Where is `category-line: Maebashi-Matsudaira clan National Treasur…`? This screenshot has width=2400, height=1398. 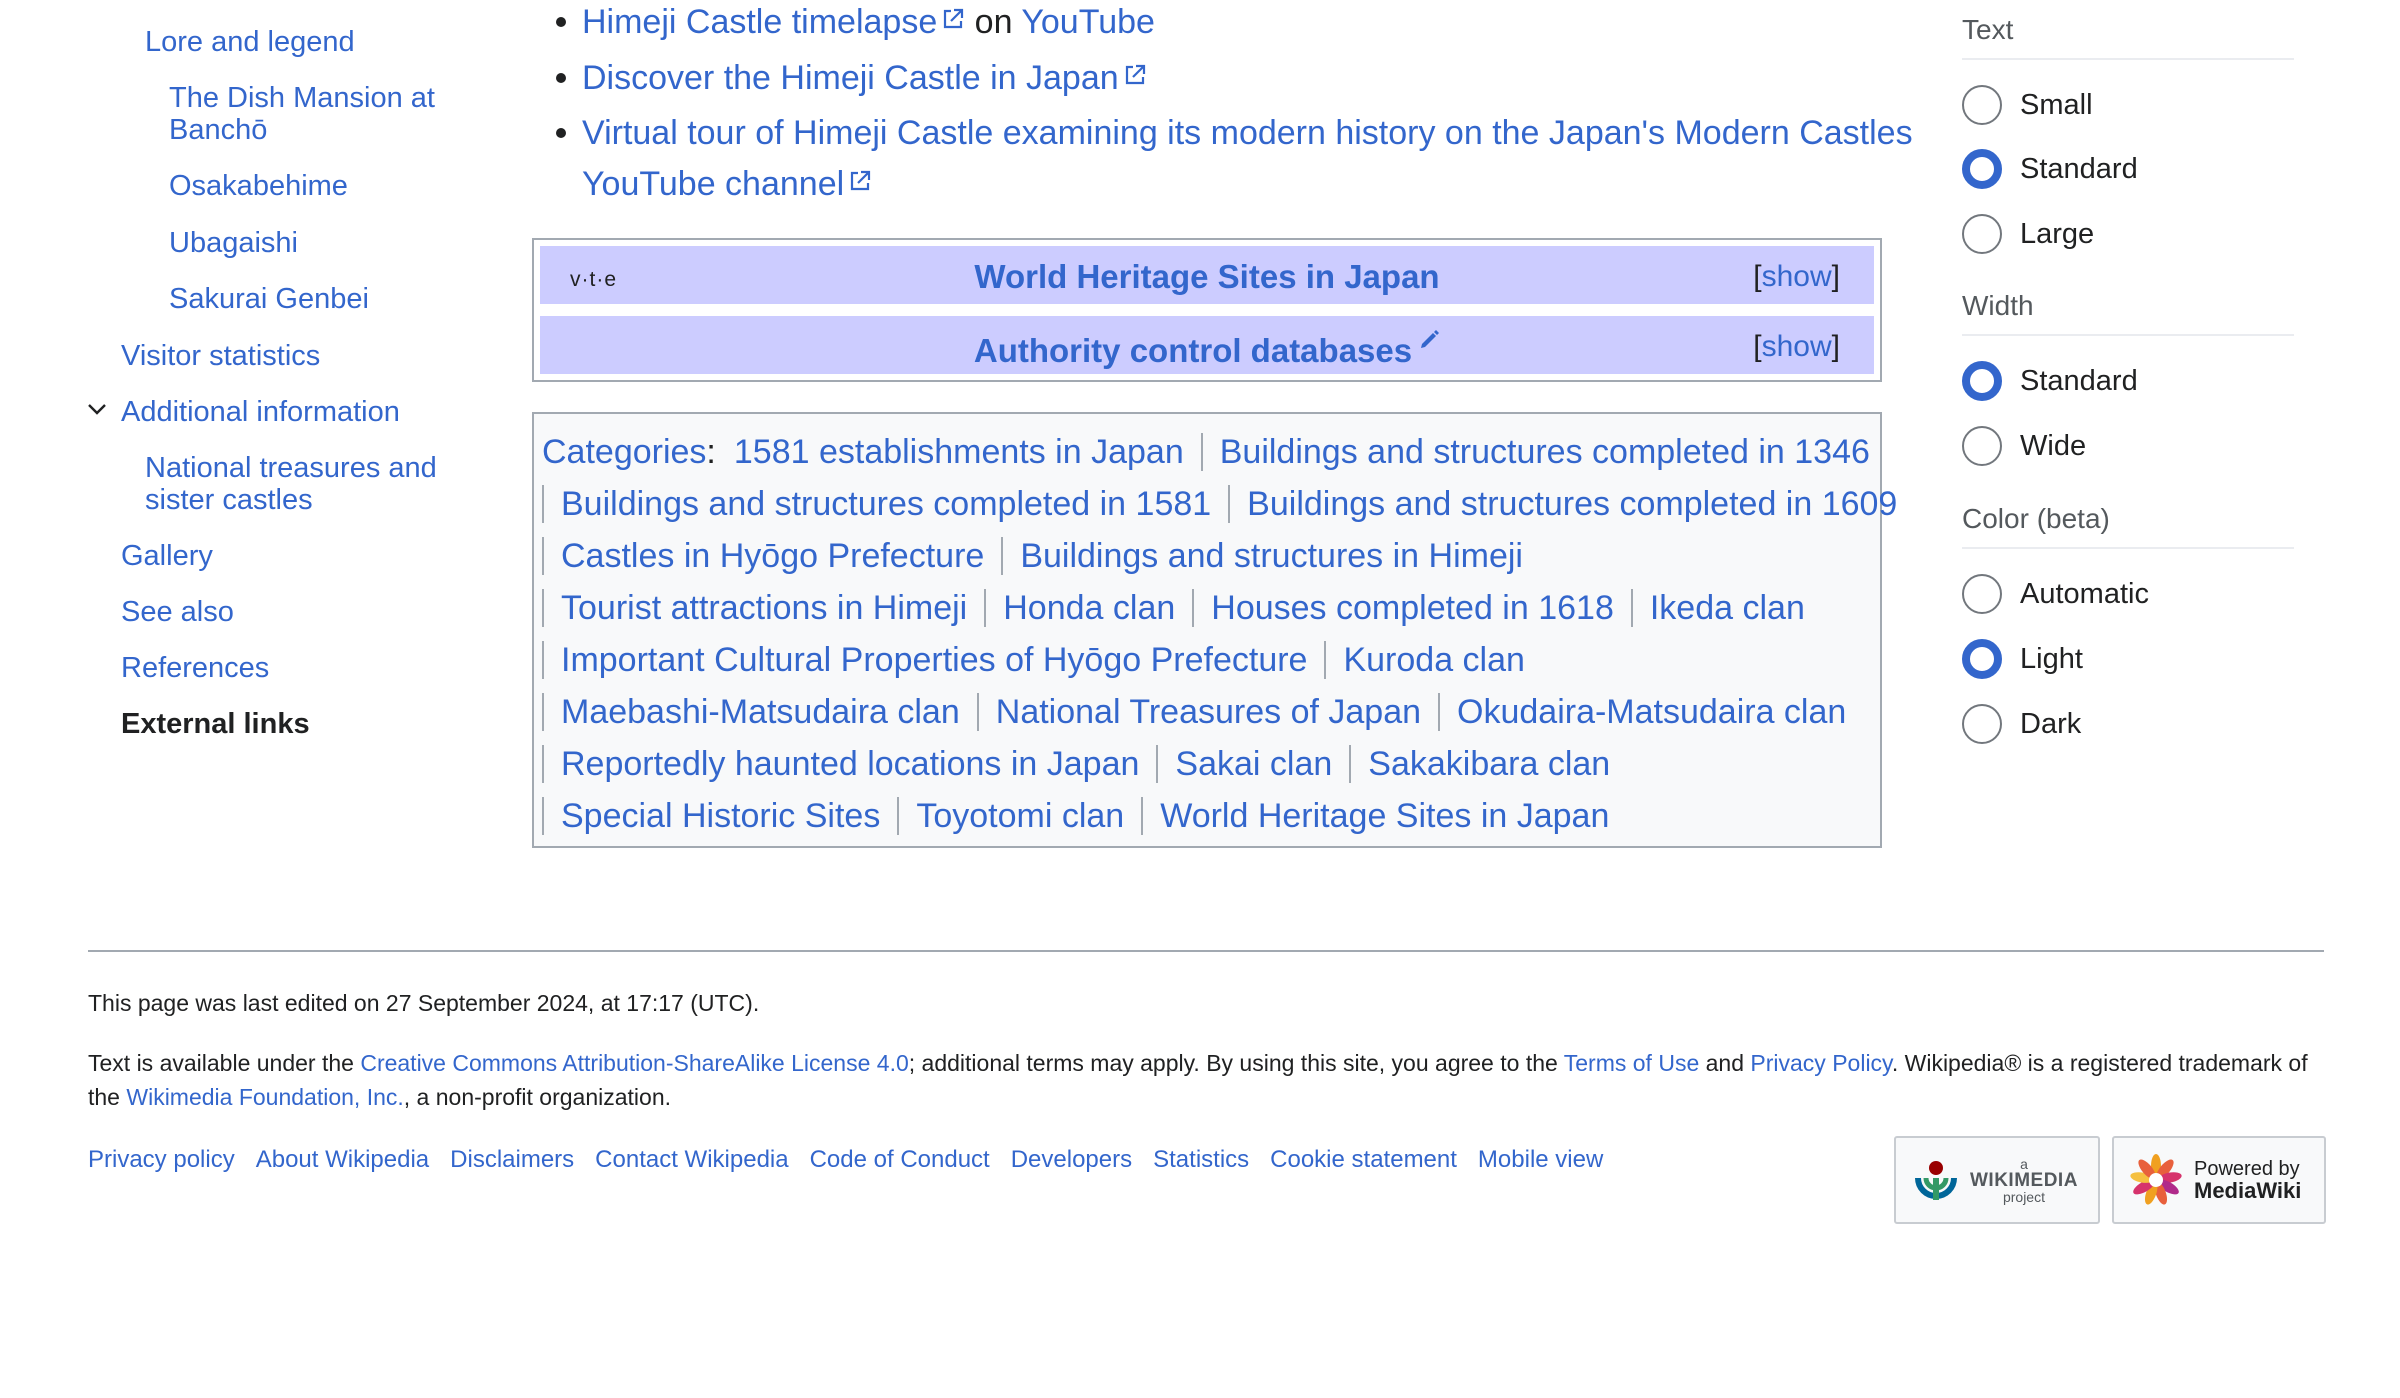
category-line: Maebashi-Matsudaira clan National Treasur… is located at coordinates (1202, 710).